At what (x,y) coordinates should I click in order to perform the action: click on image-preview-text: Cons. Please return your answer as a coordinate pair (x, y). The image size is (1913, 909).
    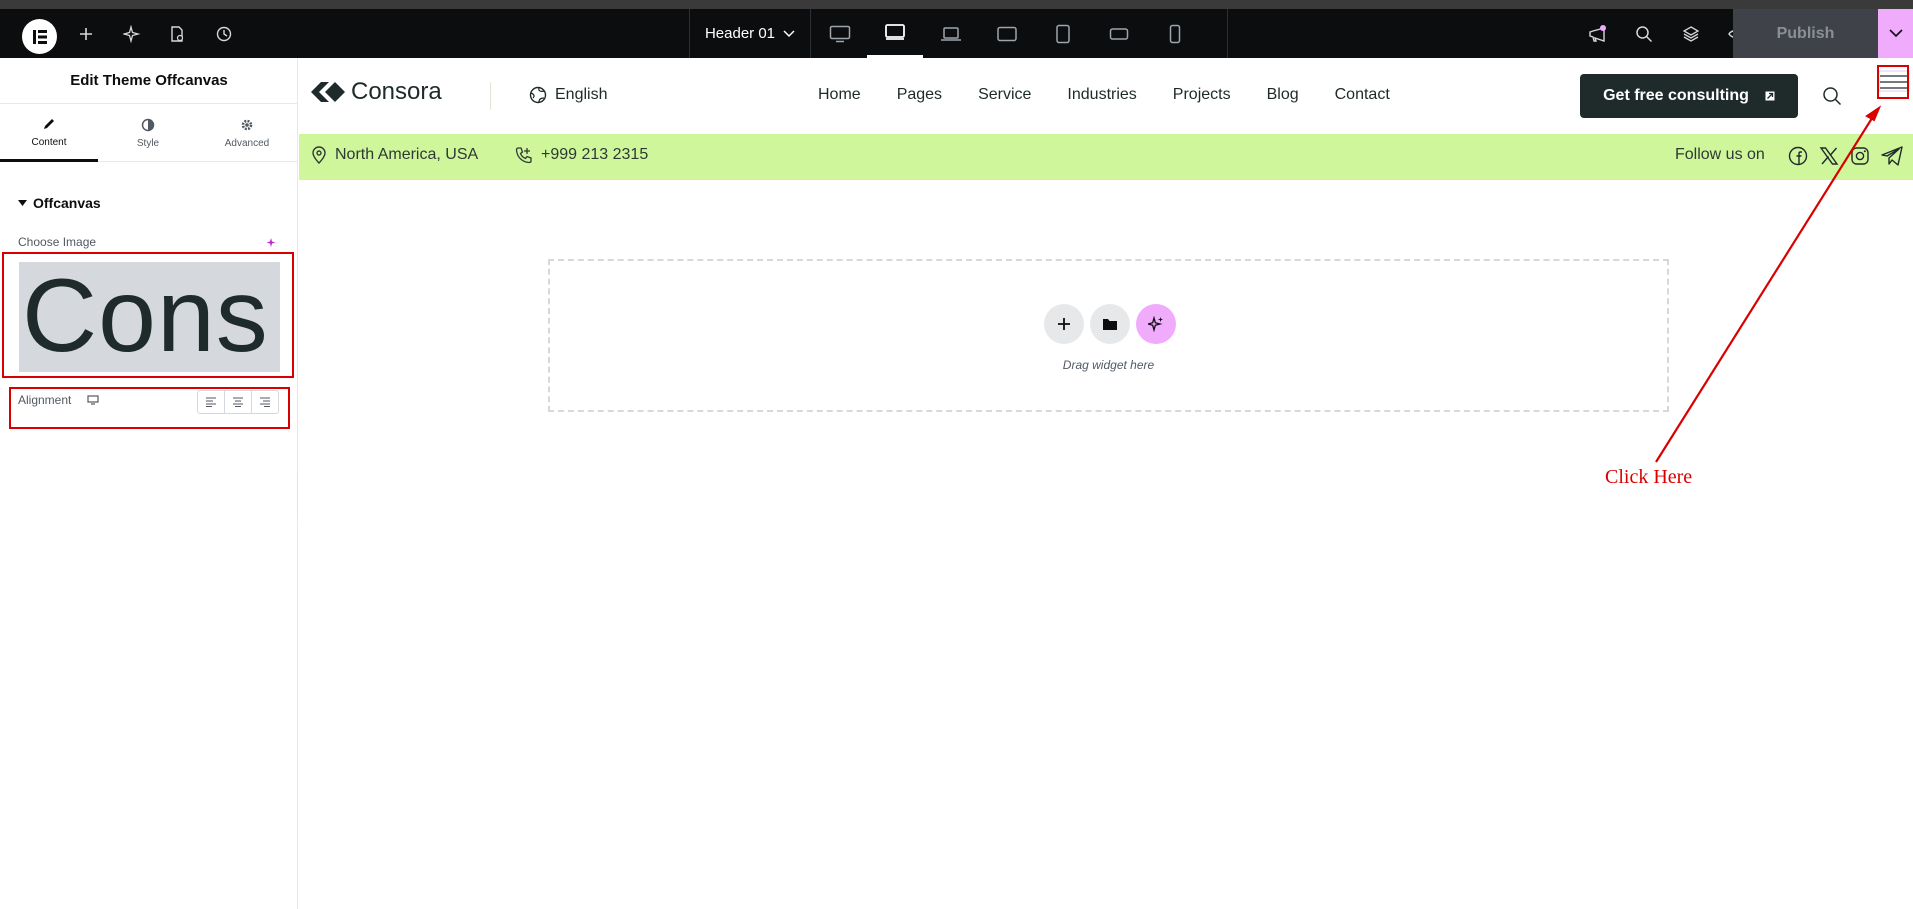
    Looking at the image, I should click on (145, 317).